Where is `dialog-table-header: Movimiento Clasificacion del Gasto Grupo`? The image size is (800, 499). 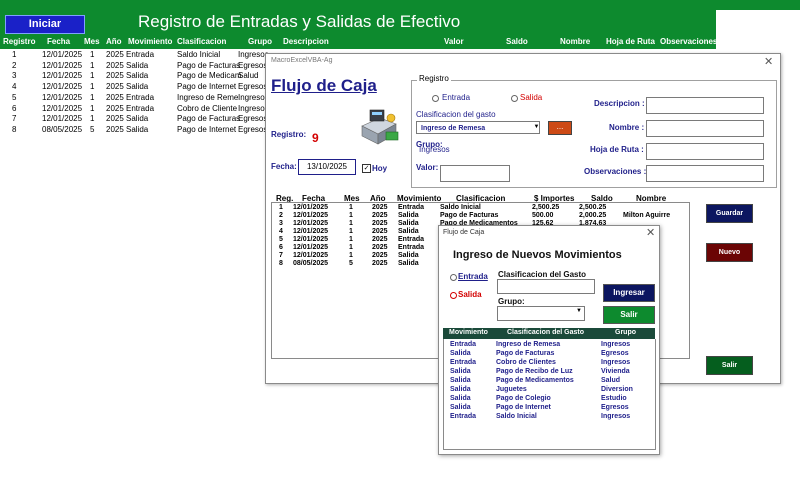 dialog-table-header: Movimiento Clasificacion del Gasto Grupo is located at coordinates (549, 333).